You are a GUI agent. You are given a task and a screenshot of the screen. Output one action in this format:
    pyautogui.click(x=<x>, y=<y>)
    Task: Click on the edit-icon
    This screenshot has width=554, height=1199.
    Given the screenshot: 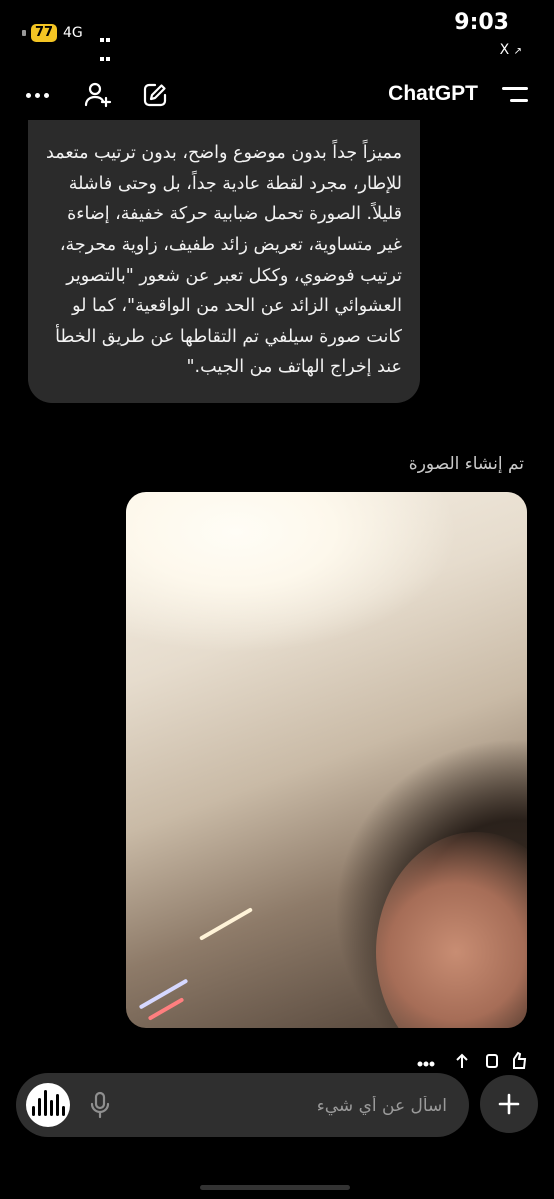 What is the action you would take?
    pyautogui.click(x=155, y=95)
    